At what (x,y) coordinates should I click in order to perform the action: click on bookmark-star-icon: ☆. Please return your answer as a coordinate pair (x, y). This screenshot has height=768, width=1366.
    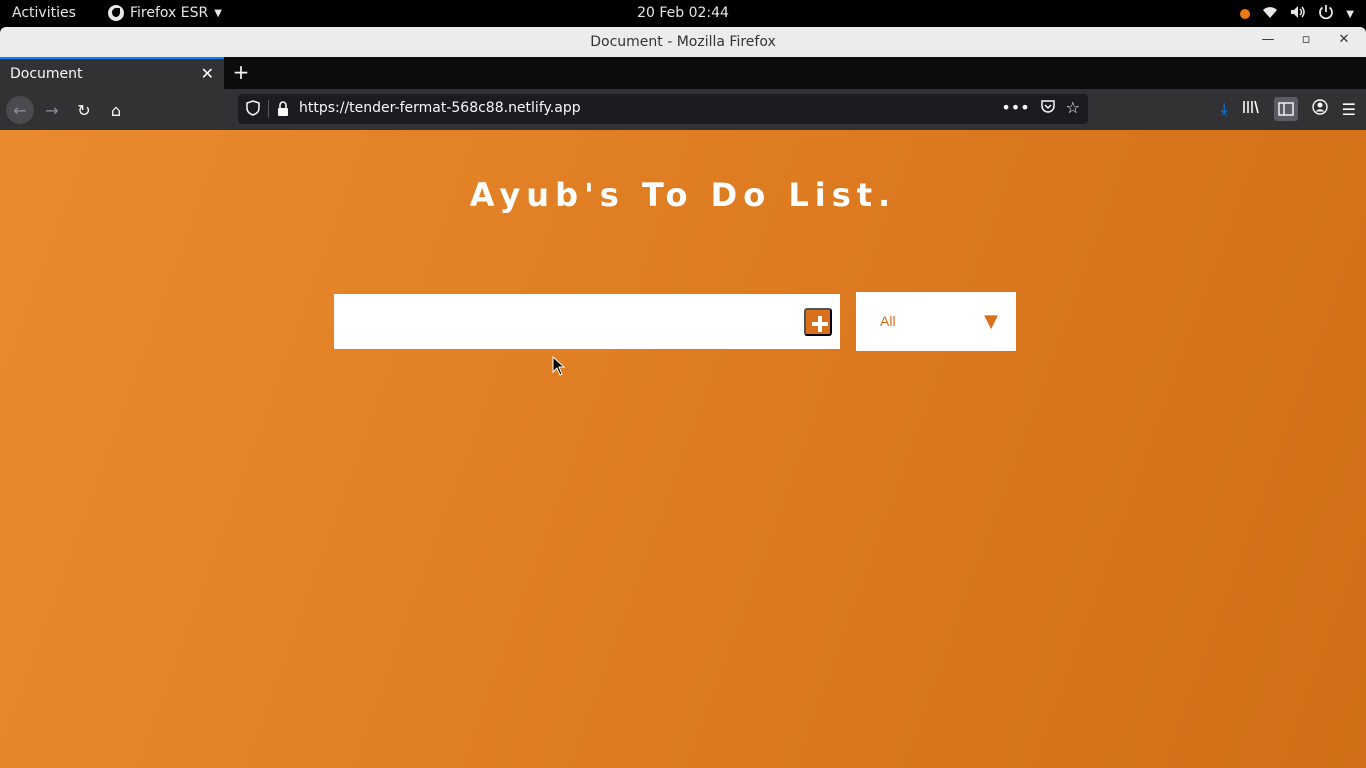
    Looking at the image, I should click on (1073, 108).